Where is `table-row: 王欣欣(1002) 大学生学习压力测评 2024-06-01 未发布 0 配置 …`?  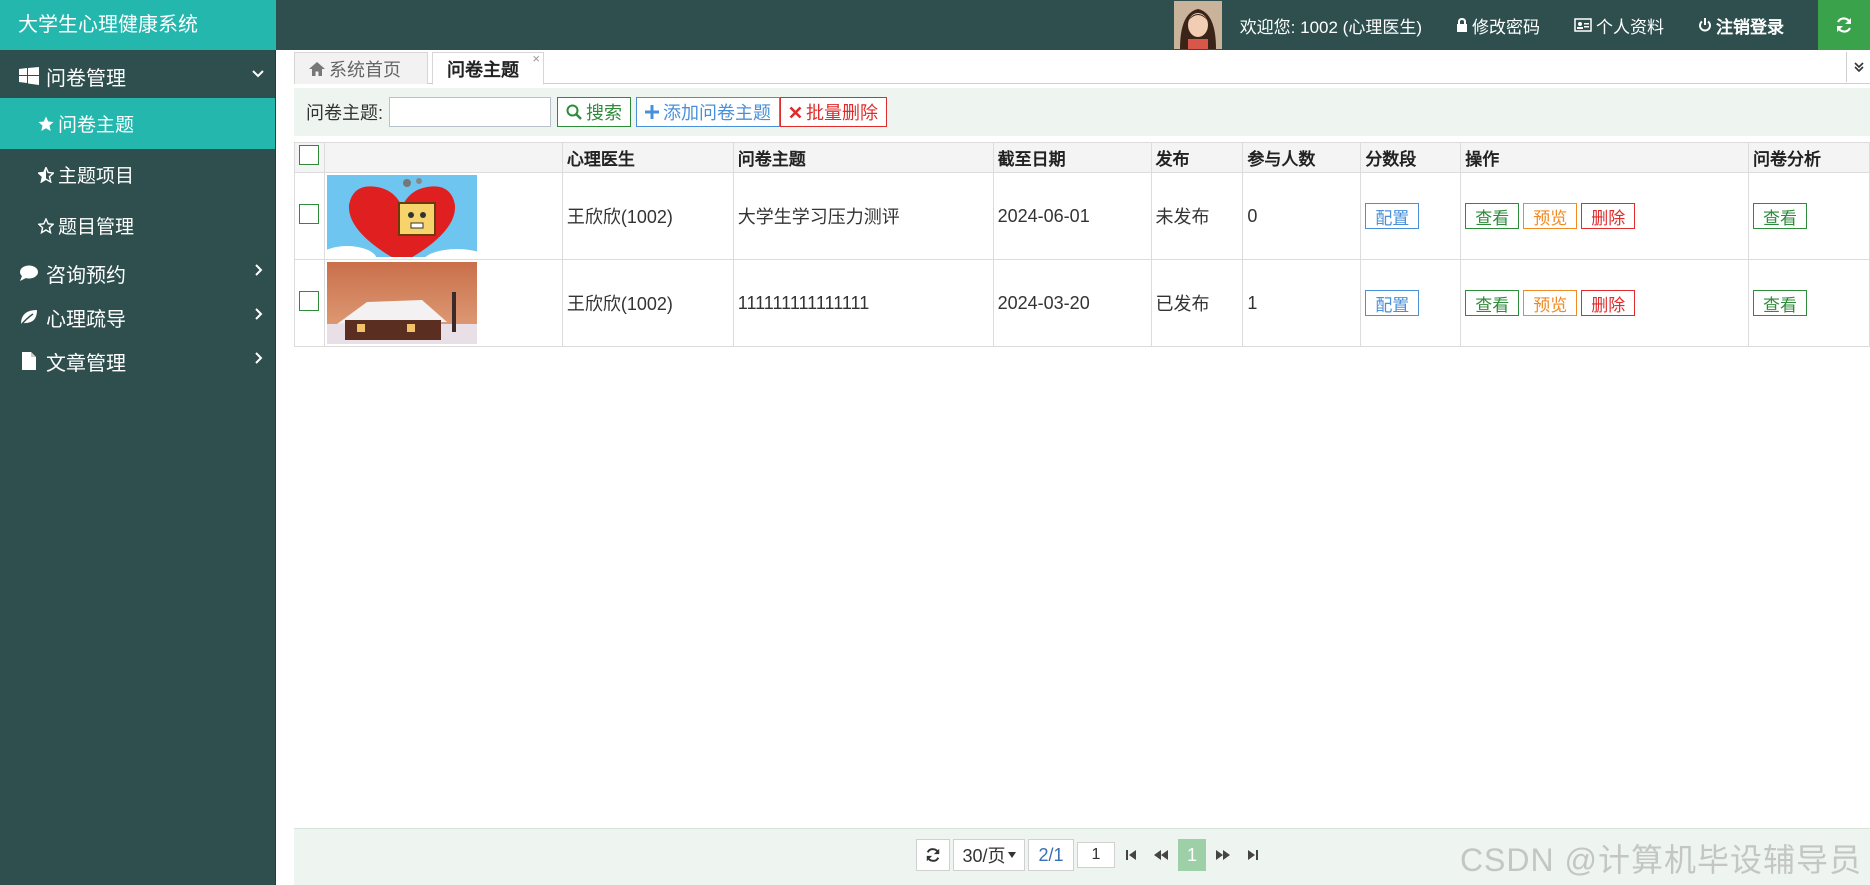
table-row: 王欣欣(1002) 大学生学习压力测评 2024-06-01 未发布 0 配置 … is located at coordinates (1082, 216).